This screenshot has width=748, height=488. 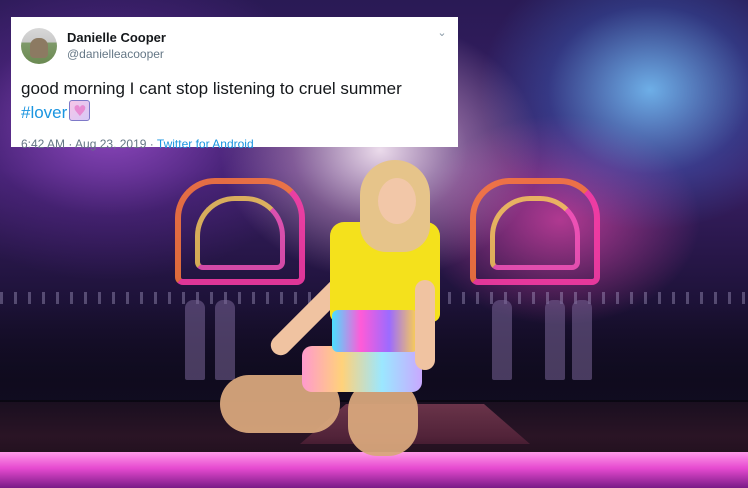 What do you see at coordinates (535, 233) in the screenshot?
I see `stage-light-arch-right-inner` at bounding box center [535, 233].